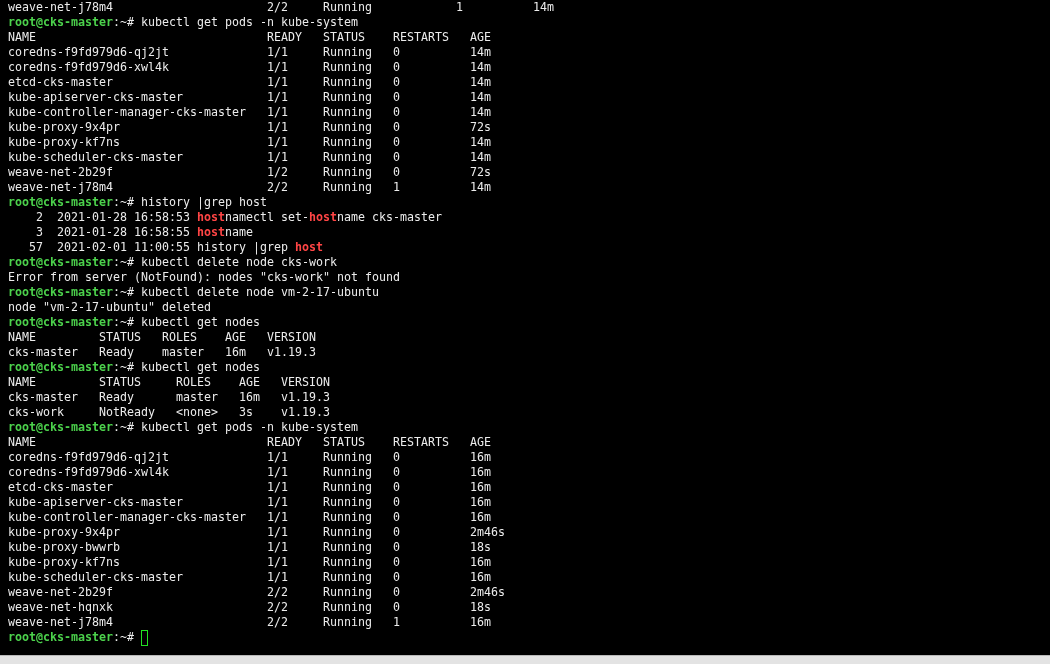 The height and width of the screenshot is (664, 1050). What do you see at coordinates (176, 247) in the screenshot?
I see `history-entry: 57 2021-02-01 11:00:55 history |grep host` at bounding box center [176, 247].